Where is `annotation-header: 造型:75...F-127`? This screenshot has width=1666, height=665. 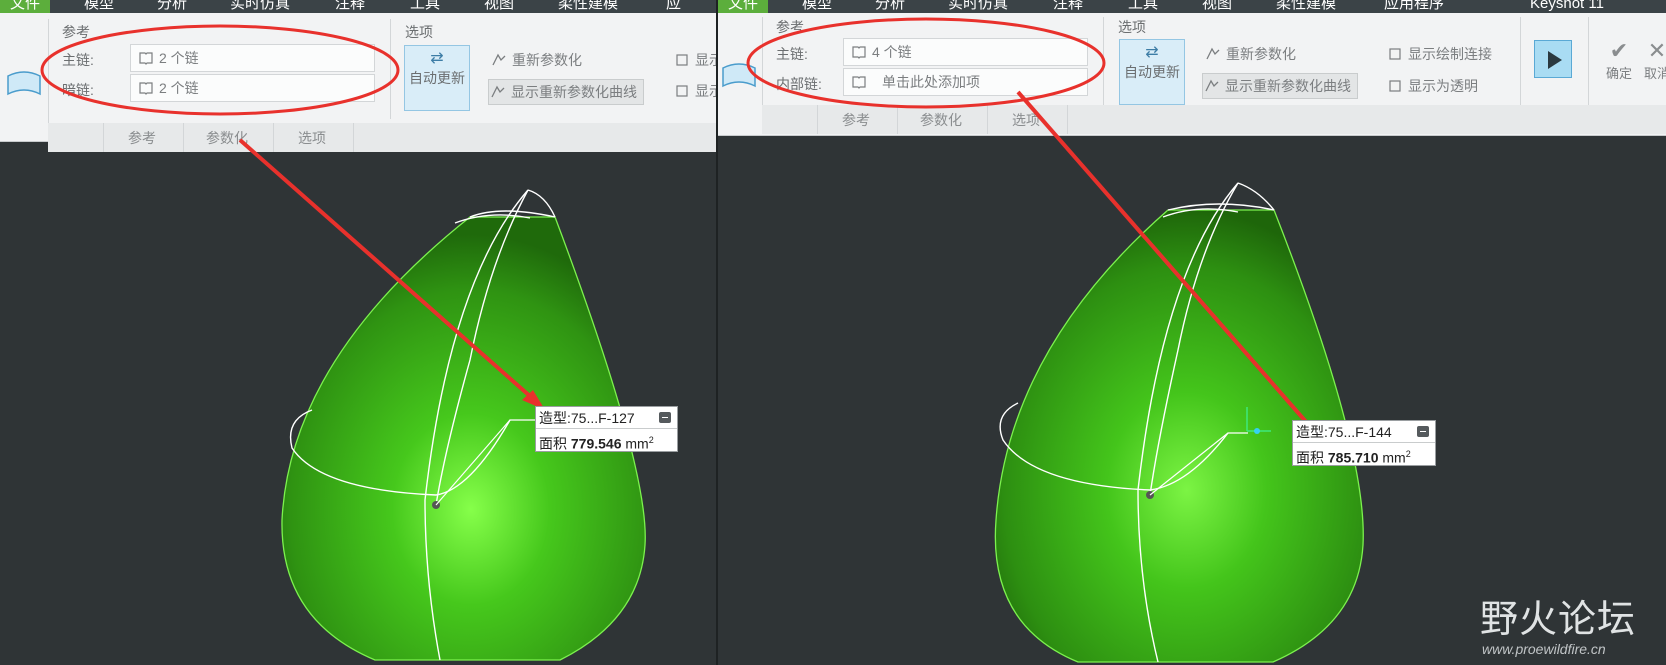 annotation-header: 造型:75...F-127 is located at coordinates (606, 418).